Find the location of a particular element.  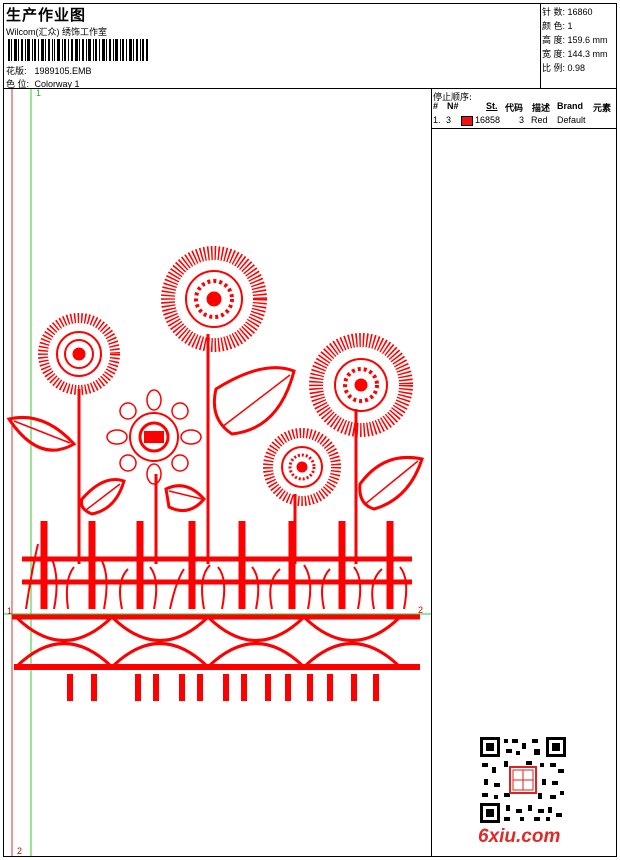

flower-right-small is located at coordinates (302, 467).